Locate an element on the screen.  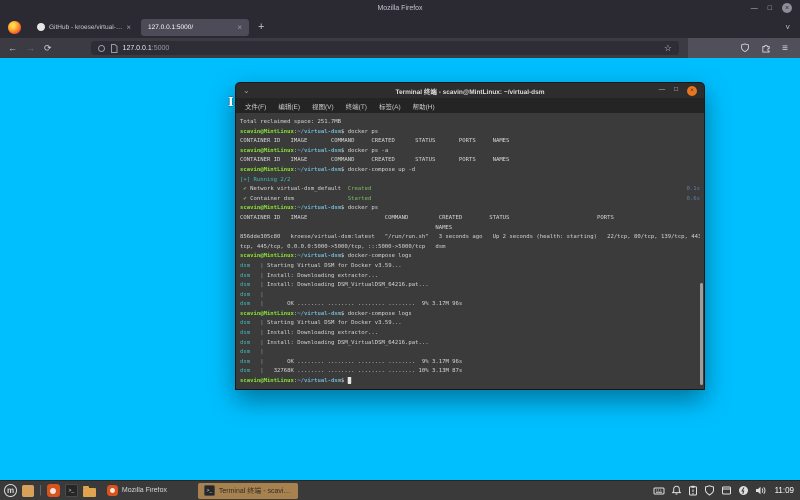
terminal-window-controls: — □ × is located at coordinates (678, 90).